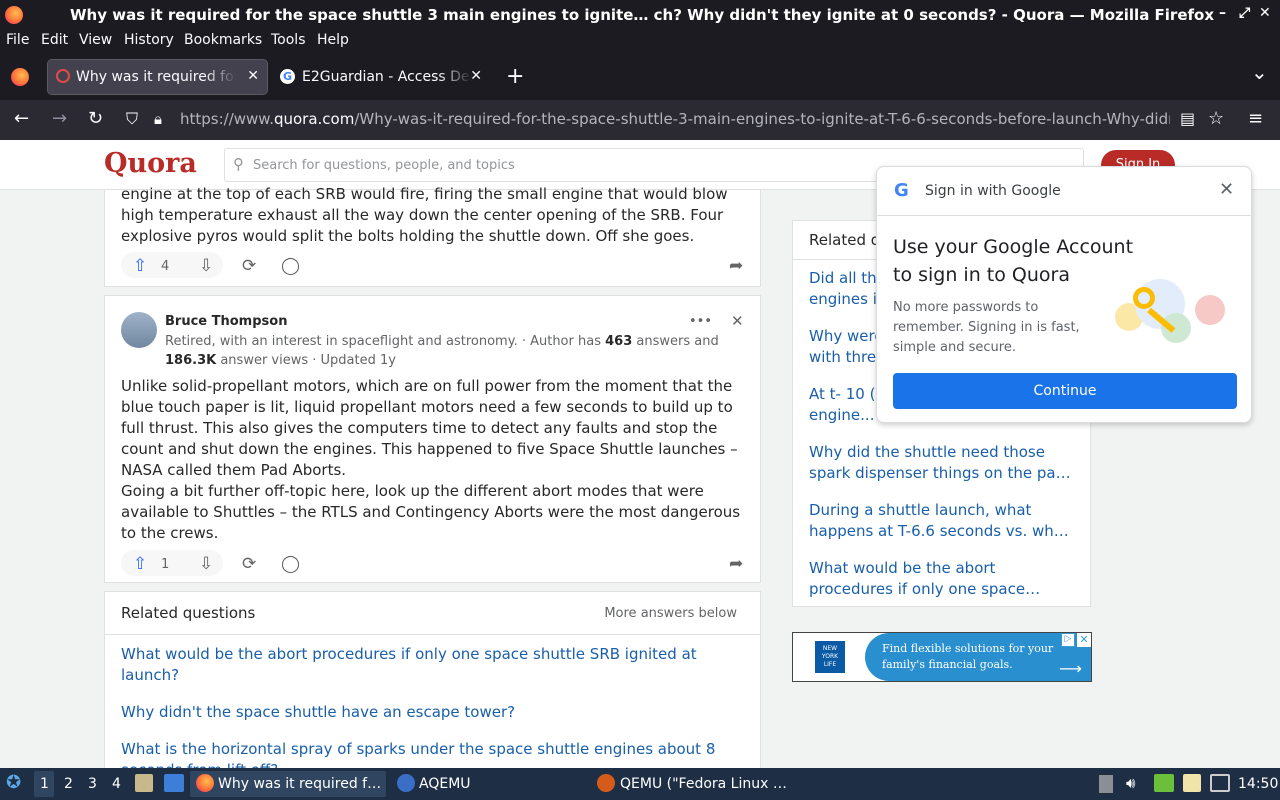 Image resolution: width=1280 pixels, height=800 pixels. What do you see at coordinates (287, 76) in the screenshot?
I see `google-favicon-icon: G` at bounding box center [287, 76].